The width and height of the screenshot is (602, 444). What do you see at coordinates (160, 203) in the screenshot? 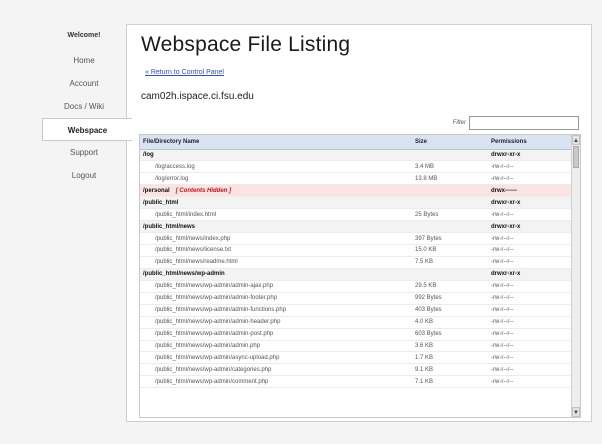
I see `directory-name: /public_html` at bounding box center [160, 203].